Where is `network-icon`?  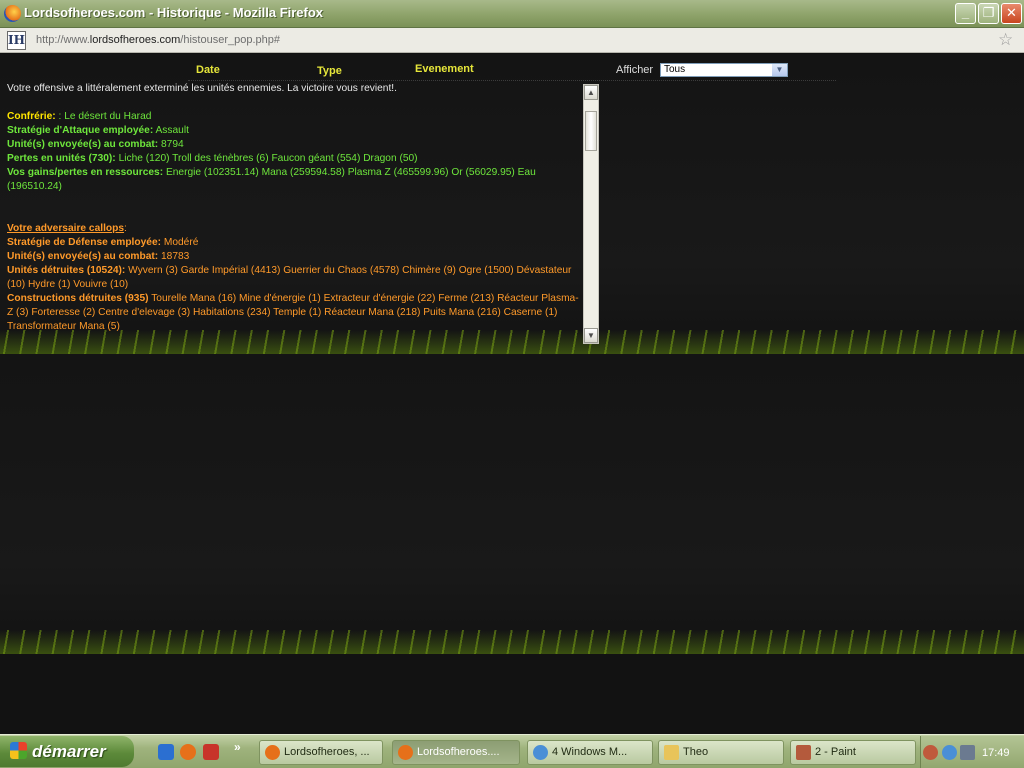
network-icon is located at coordinates (967, 752).